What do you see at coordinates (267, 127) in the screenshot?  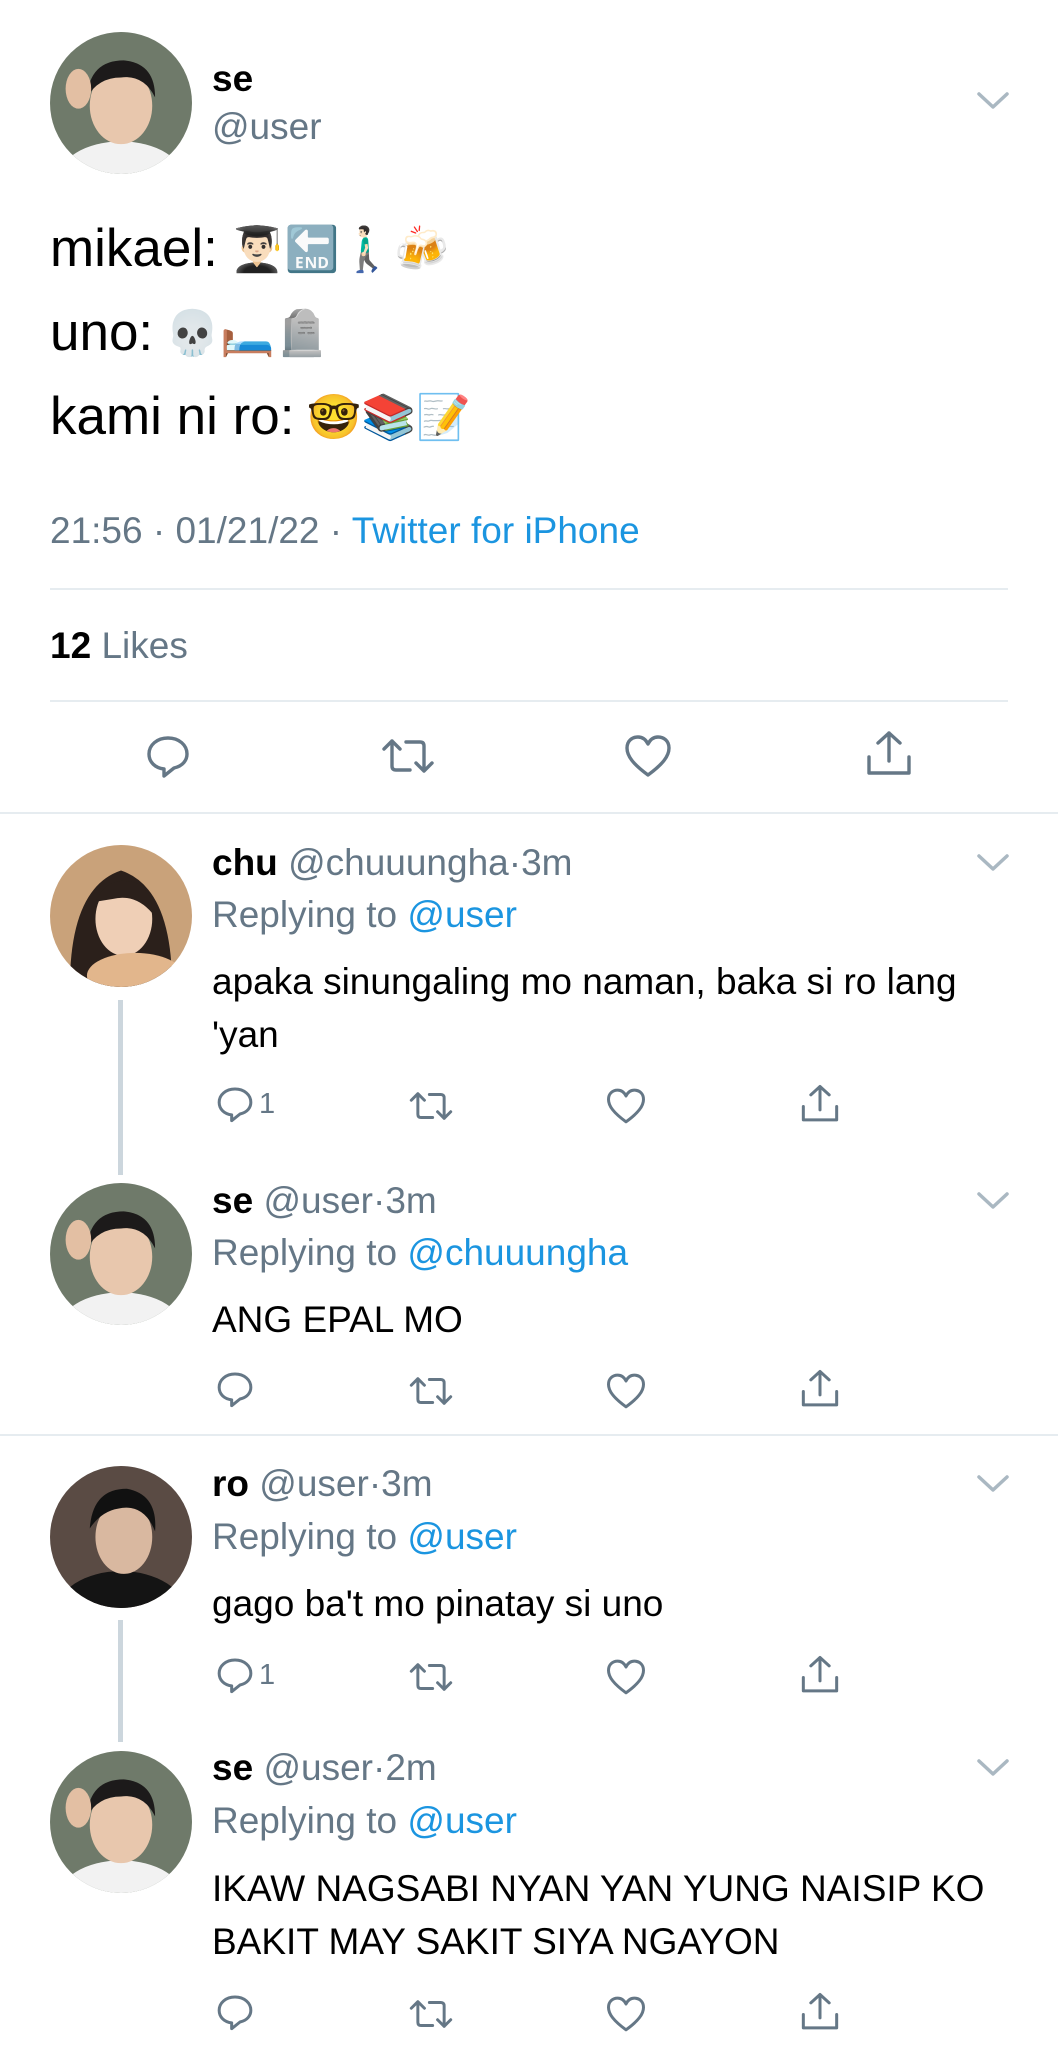 I see `author-handle: @user` at bounding box center [267, 127].